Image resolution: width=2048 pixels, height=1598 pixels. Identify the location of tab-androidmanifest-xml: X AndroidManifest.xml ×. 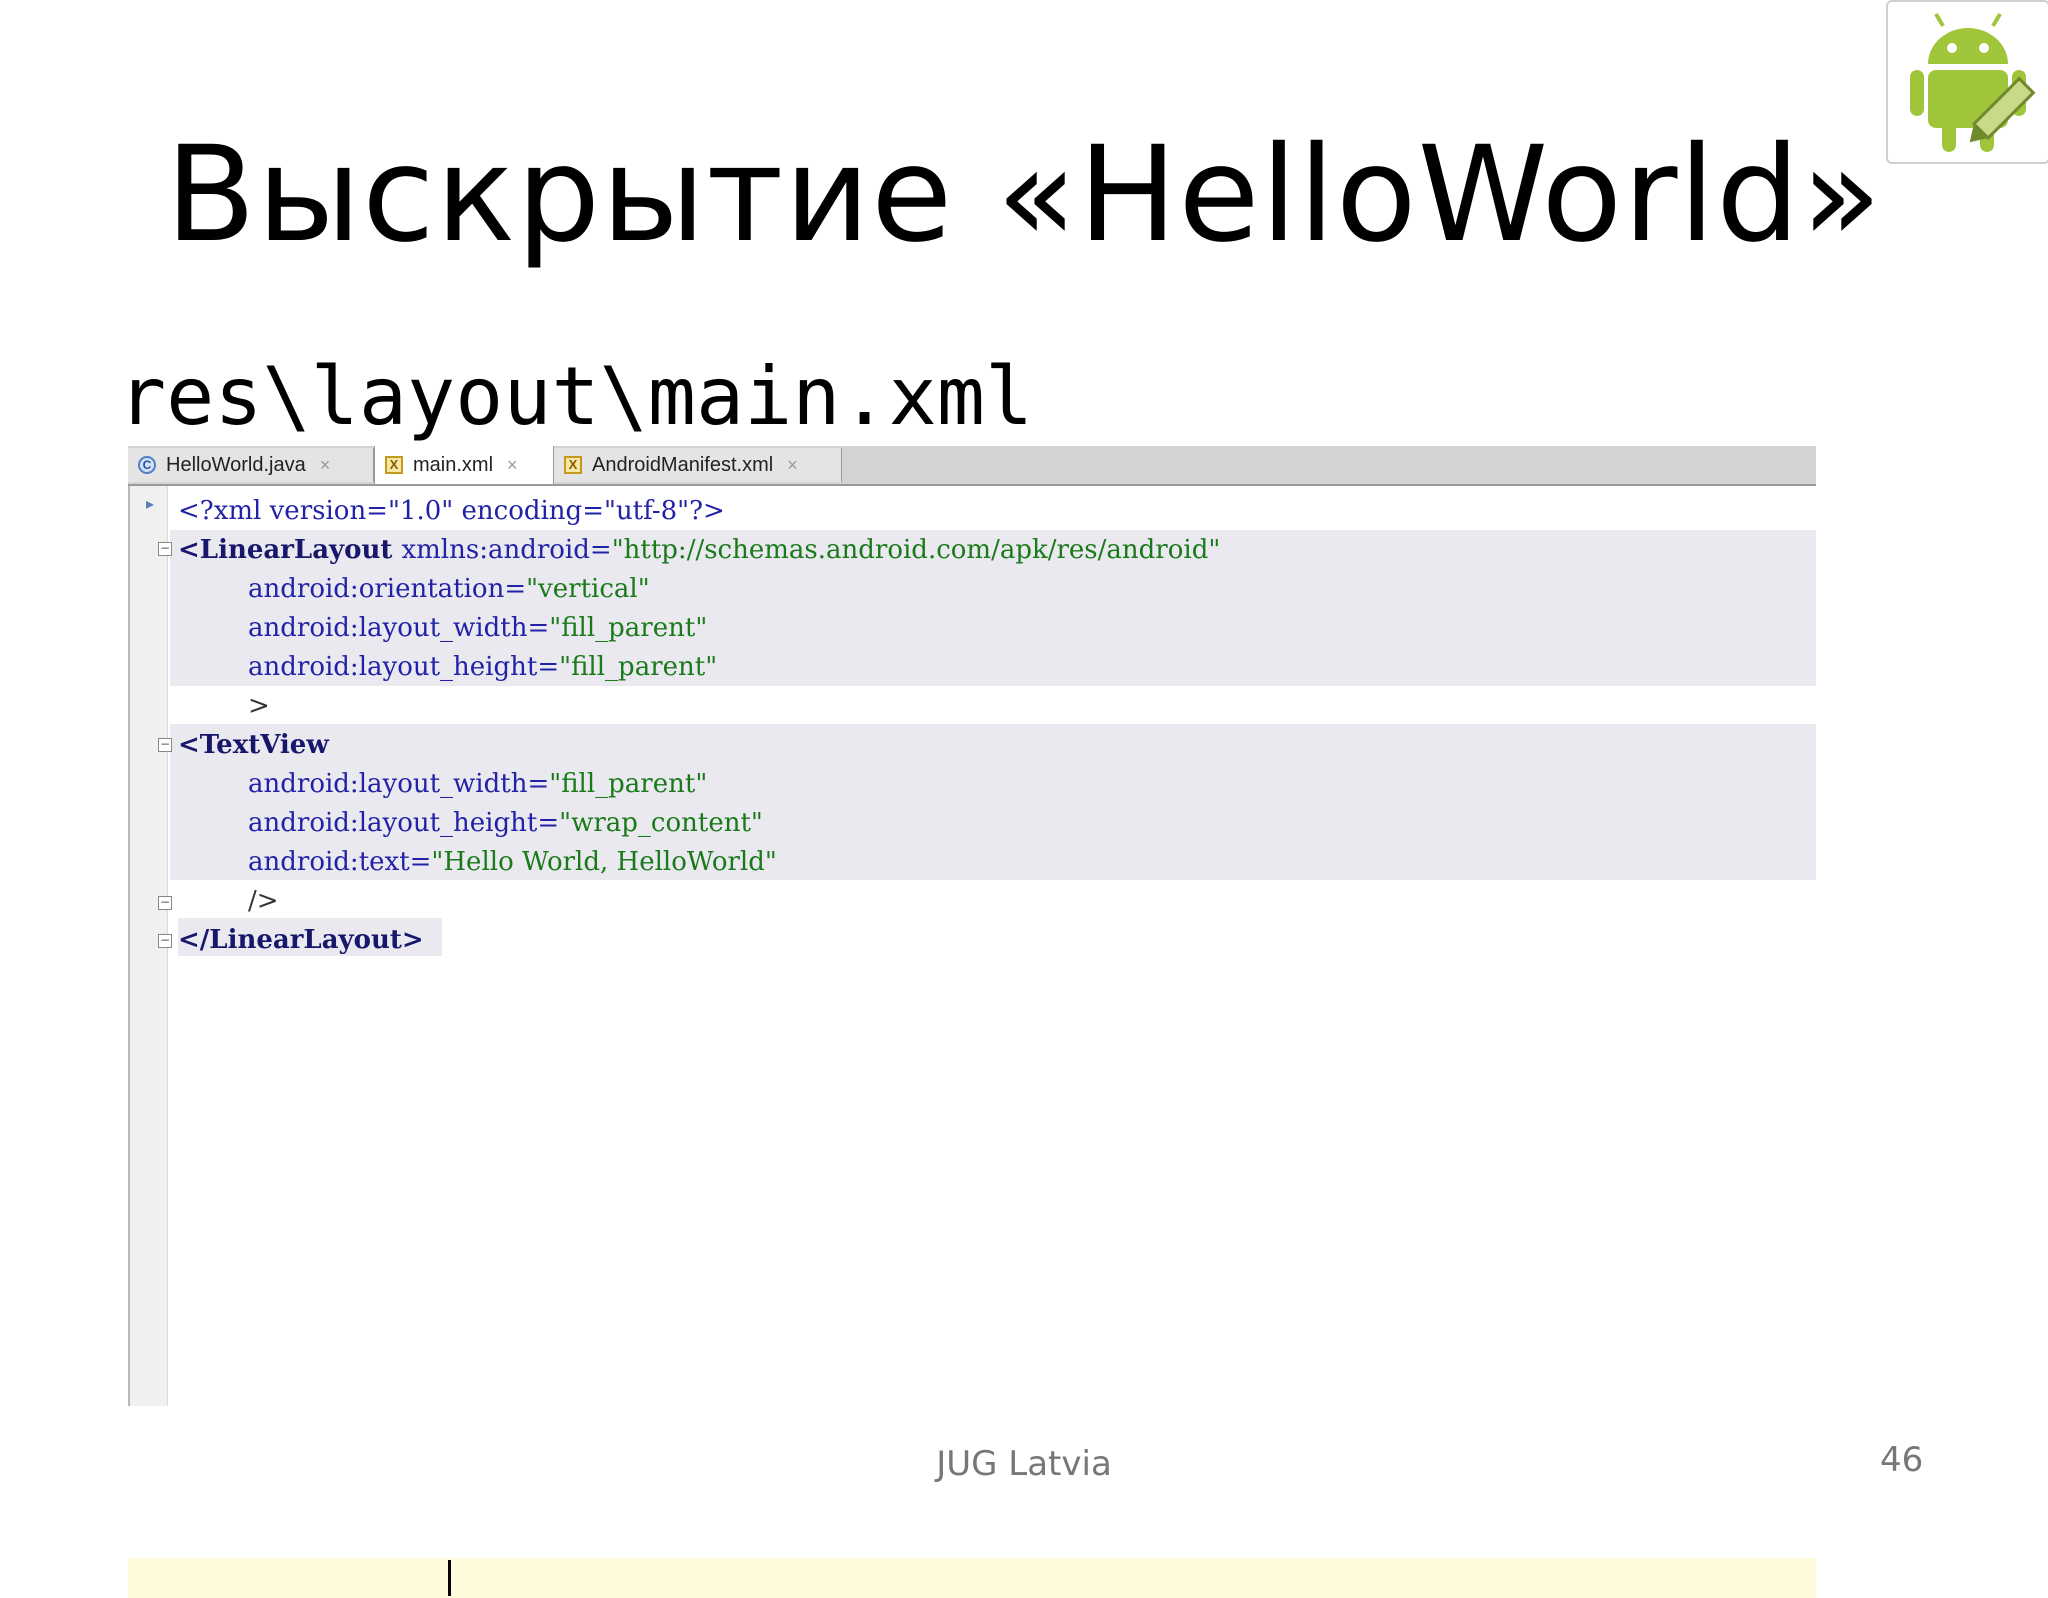
(698, 465).